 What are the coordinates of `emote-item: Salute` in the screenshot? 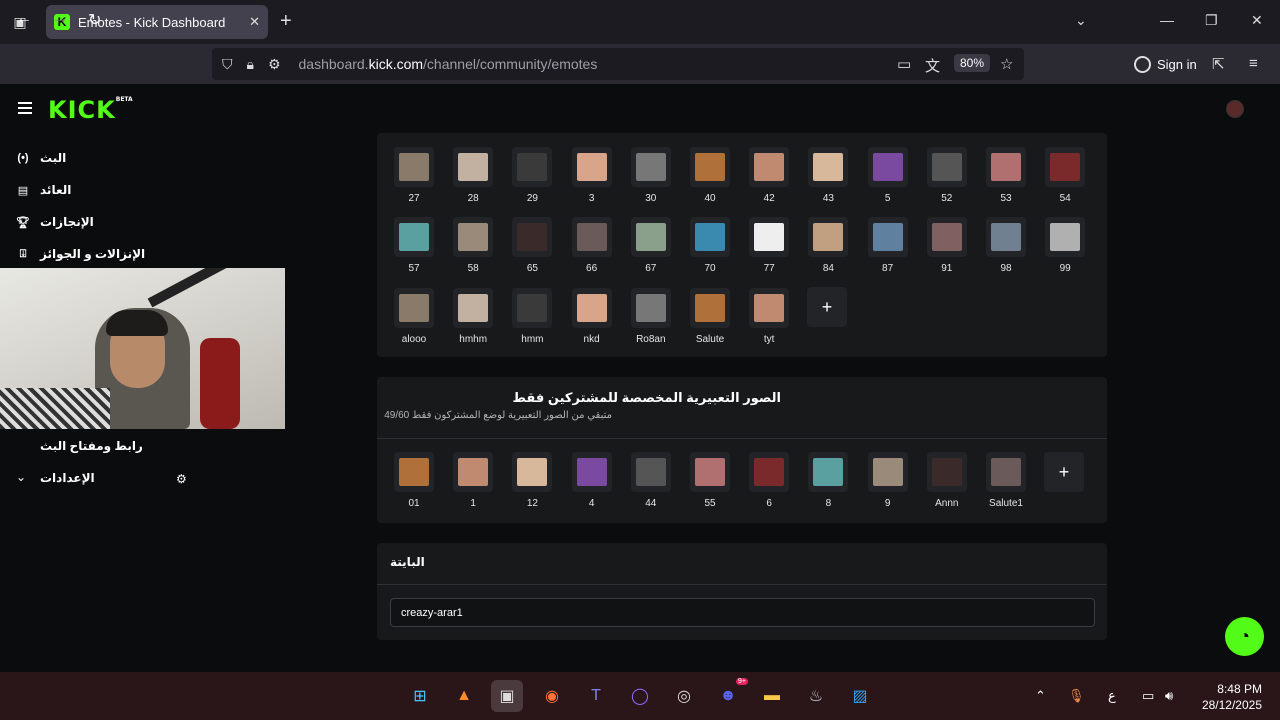 It's located at (710, 316).